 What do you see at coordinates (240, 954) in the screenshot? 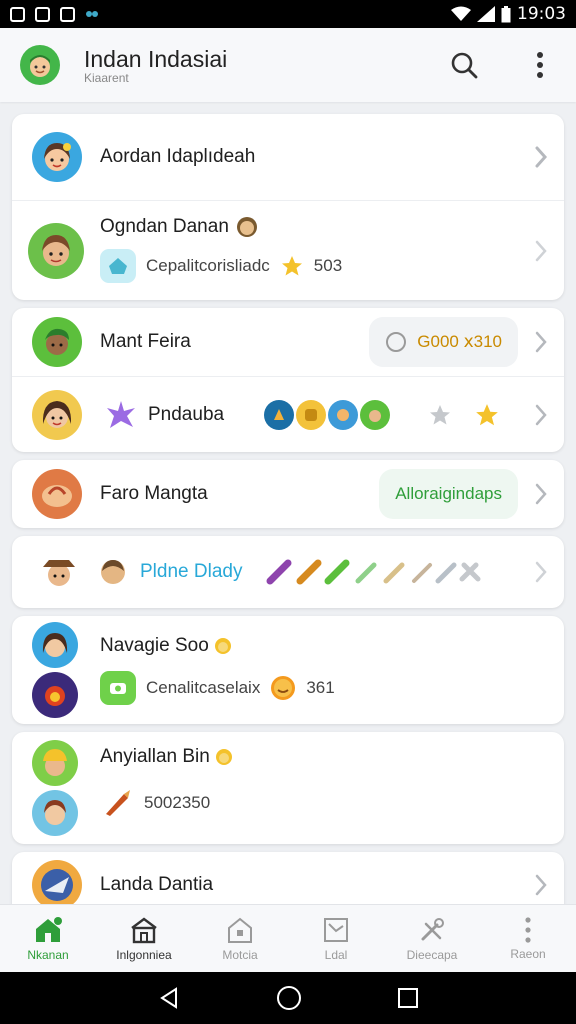
I see `nav-label: Motcia` at bounding box center [240, 954].